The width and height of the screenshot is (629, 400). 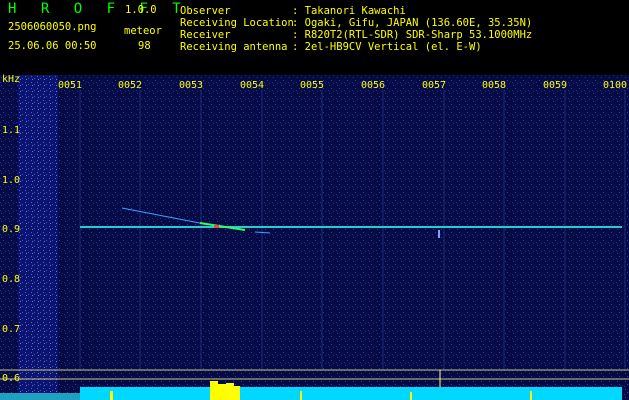 What do you see at coordinates (191, 85) in the screenshot?
I see `x-tick: 0053` at bounding box center [191, 85].